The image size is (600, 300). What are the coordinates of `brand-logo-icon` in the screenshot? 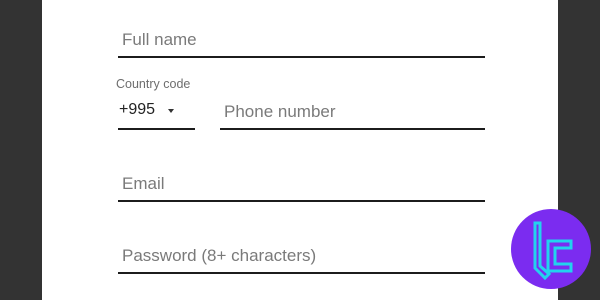 It's located at (551, 249).